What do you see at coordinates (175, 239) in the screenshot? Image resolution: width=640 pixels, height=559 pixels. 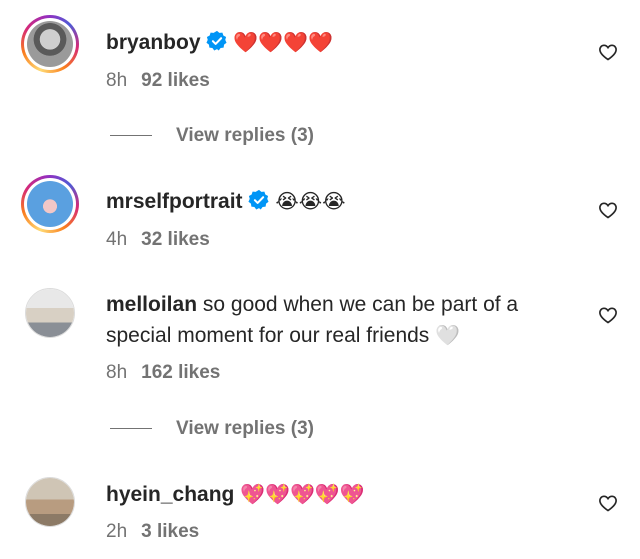 I see `comment-likes: 32 likes` at bounding box center [175, 239].